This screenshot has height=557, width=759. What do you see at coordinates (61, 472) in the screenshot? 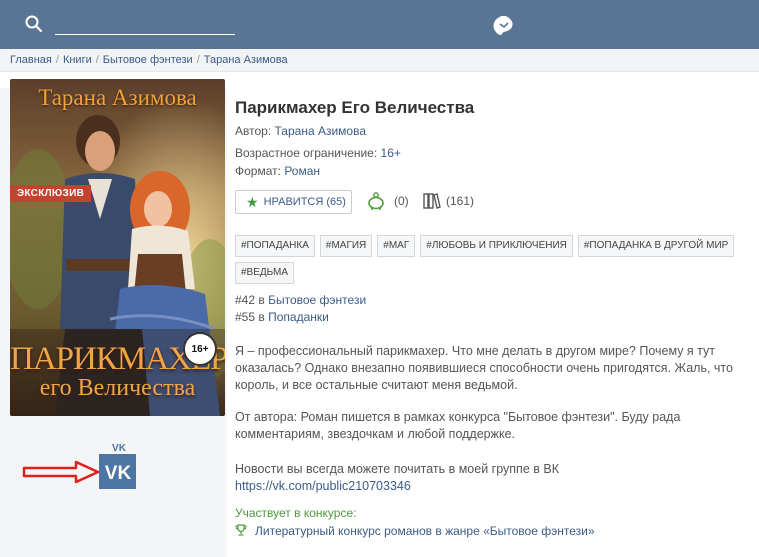
I see `red-arrow-icon` at bounding box center [61, 472].